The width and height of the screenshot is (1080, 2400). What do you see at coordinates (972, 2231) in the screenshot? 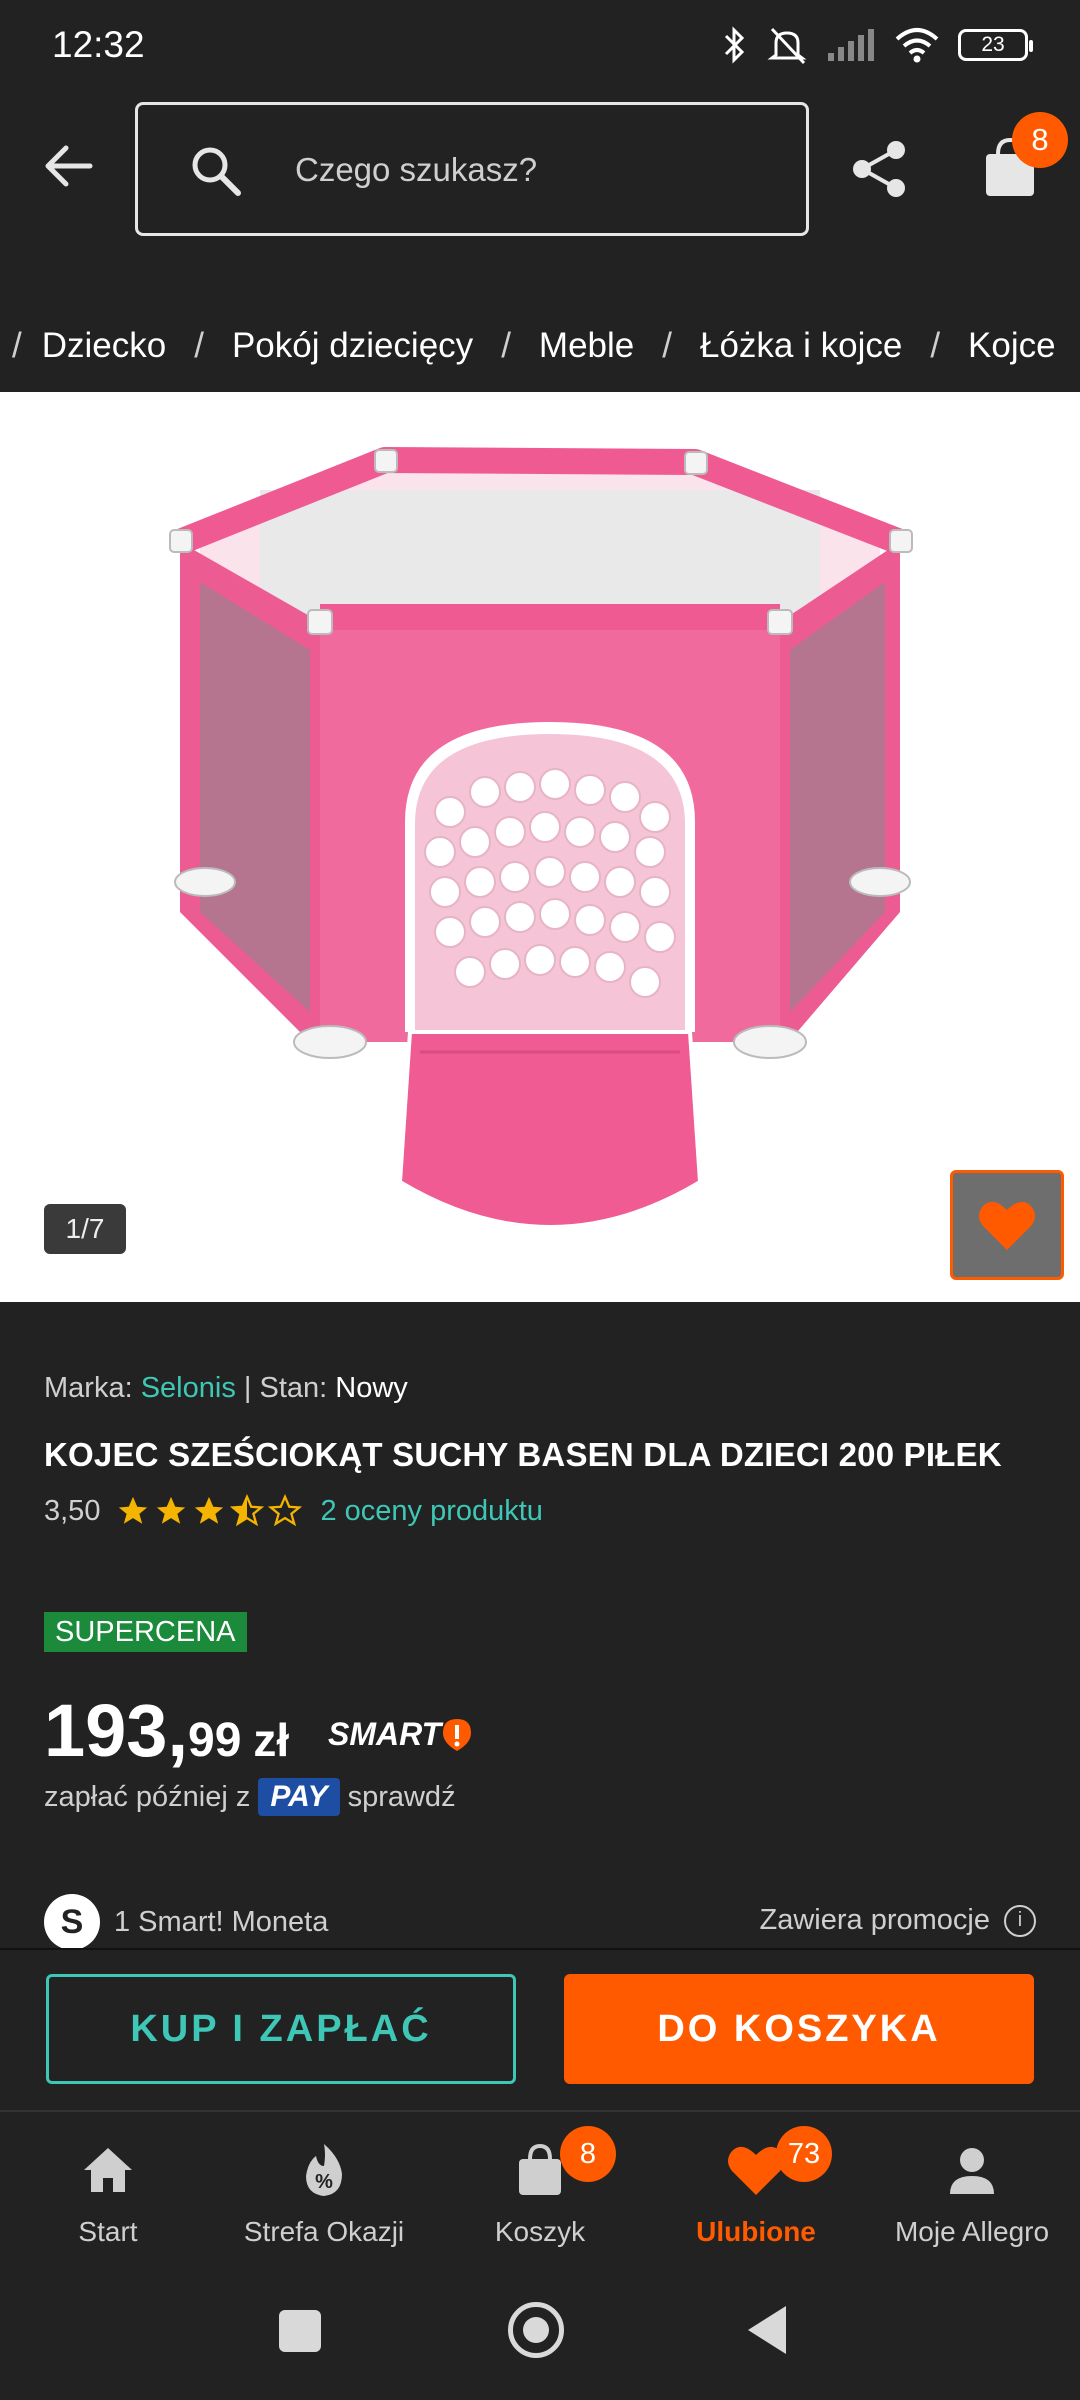
I see `nav-label: Moje Allegro` at bounding box center [972, 2231].